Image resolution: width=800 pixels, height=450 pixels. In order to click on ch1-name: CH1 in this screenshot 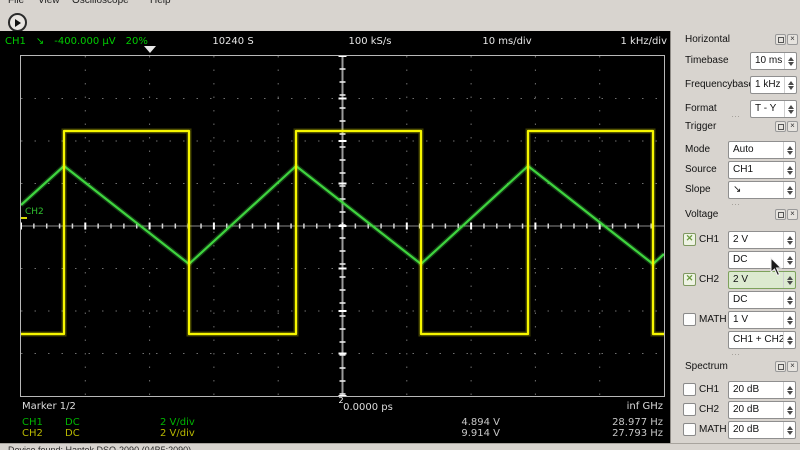, I will do `click(32, 422)`.